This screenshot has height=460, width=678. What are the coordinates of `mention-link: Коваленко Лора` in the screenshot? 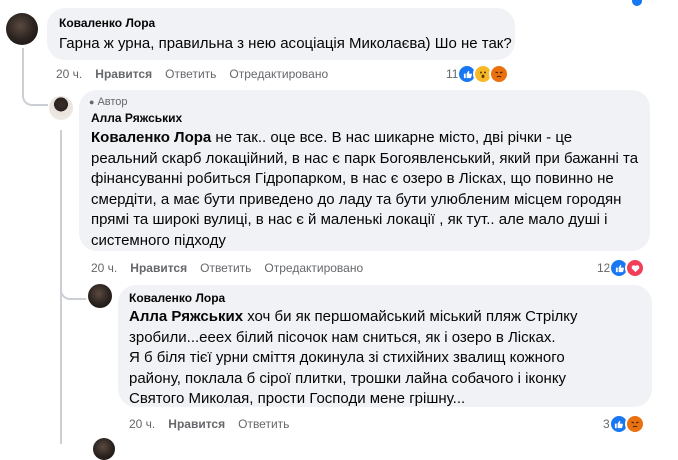 It's located at (151, 137).